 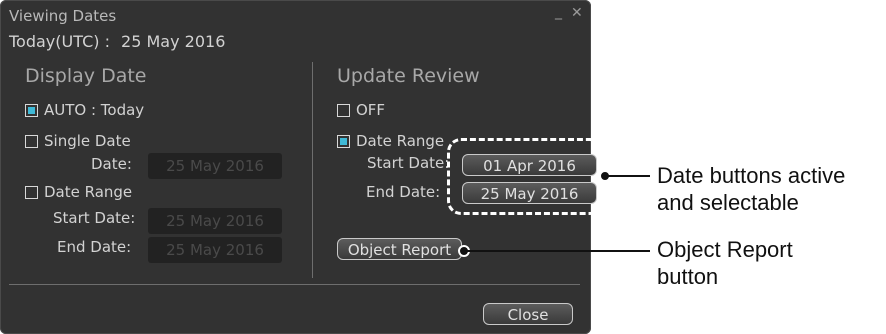 What do you see at coordinates (215, 221) in the screenshot?
I see `display-start-date-field: 25 May 2016` at bounding box center [215, 221].